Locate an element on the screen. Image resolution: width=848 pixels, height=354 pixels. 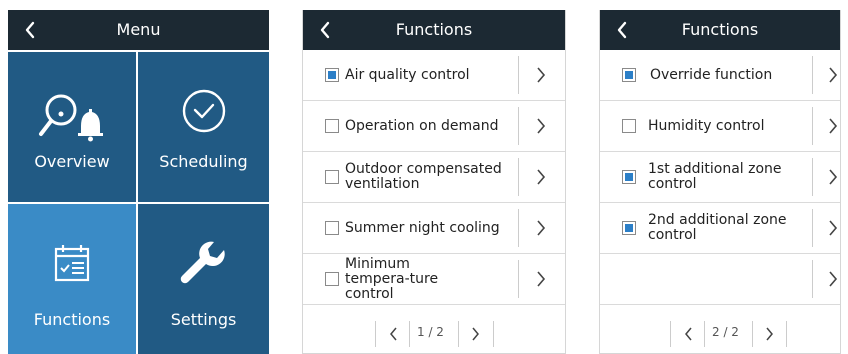
function-row-operation-on-demand: Operation on demand is located at coordinates (434, 126).